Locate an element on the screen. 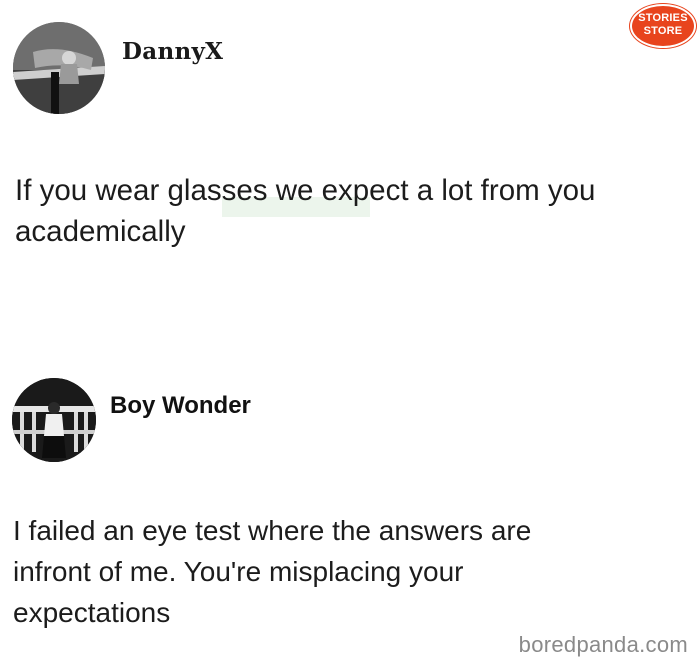 This screenshot has height=666, width=700. tweet-text-line: academically is located at coordinates (100, 231).